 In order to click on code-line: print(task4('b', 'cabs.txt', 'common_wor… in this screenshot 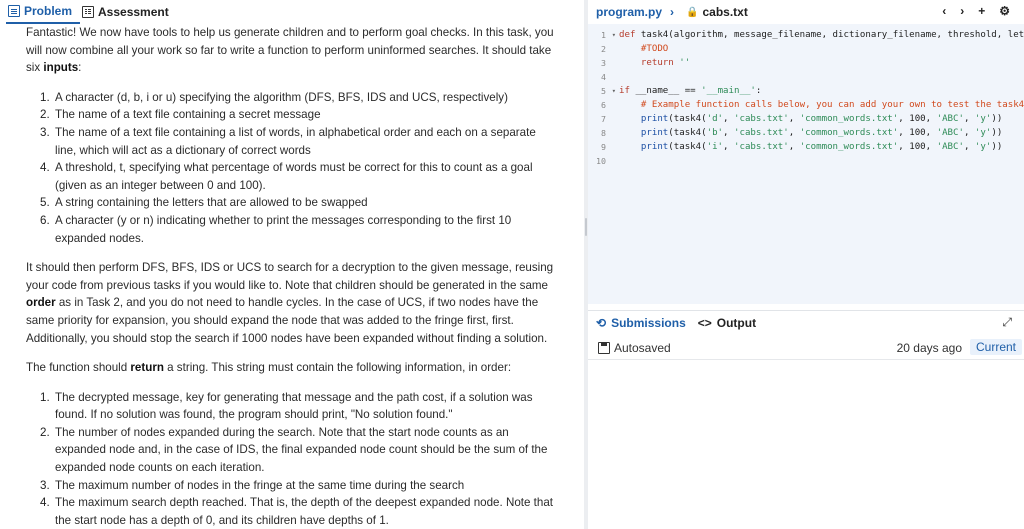, I will do `click(821, 133)`.